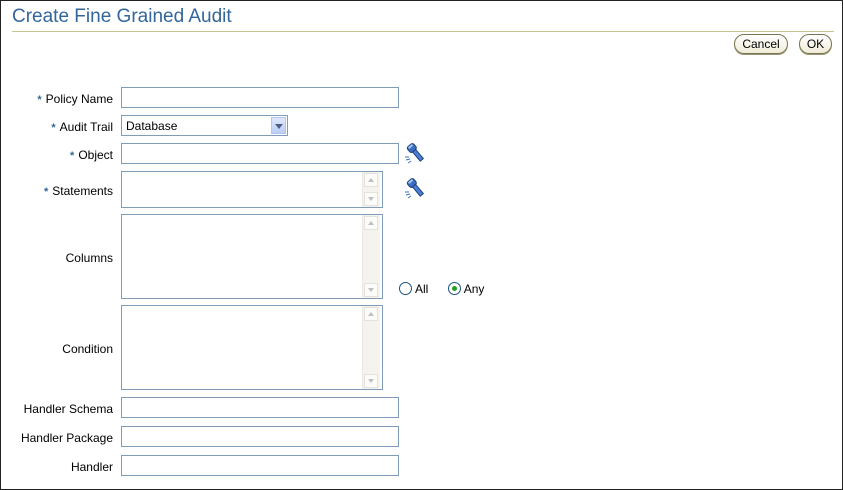 The width and height of the screenshot is (843, 490). Describe the element at coordinates (66, 438) in the screenshot. I see `handler-package-label: Handler Package` at that location.